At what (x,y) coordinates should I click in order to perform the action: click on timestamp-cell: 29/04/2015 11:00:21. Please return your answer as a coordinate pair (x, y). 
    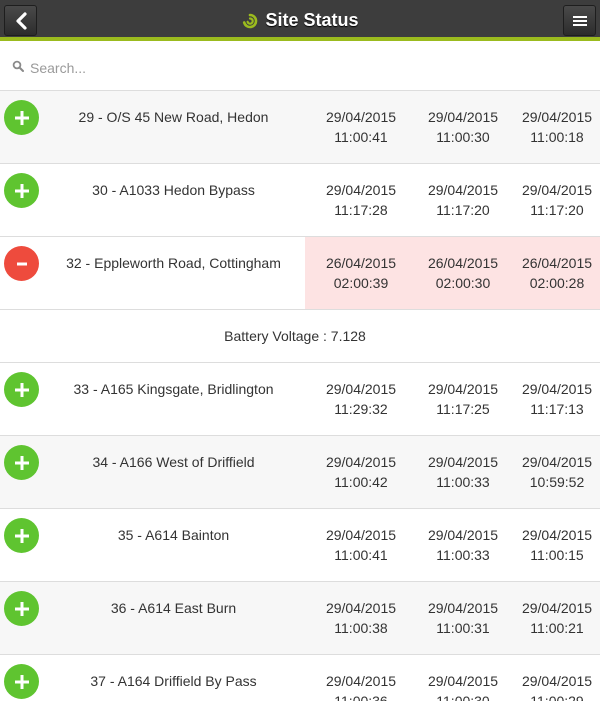
    Looking at the image, I should click on (557, 618).